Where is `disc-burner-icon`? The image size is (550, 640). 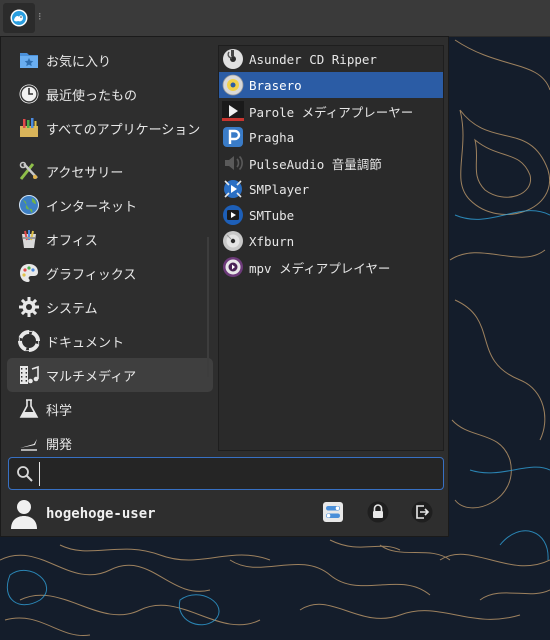 disc-burner-icon is located at coordinates (233, 85).